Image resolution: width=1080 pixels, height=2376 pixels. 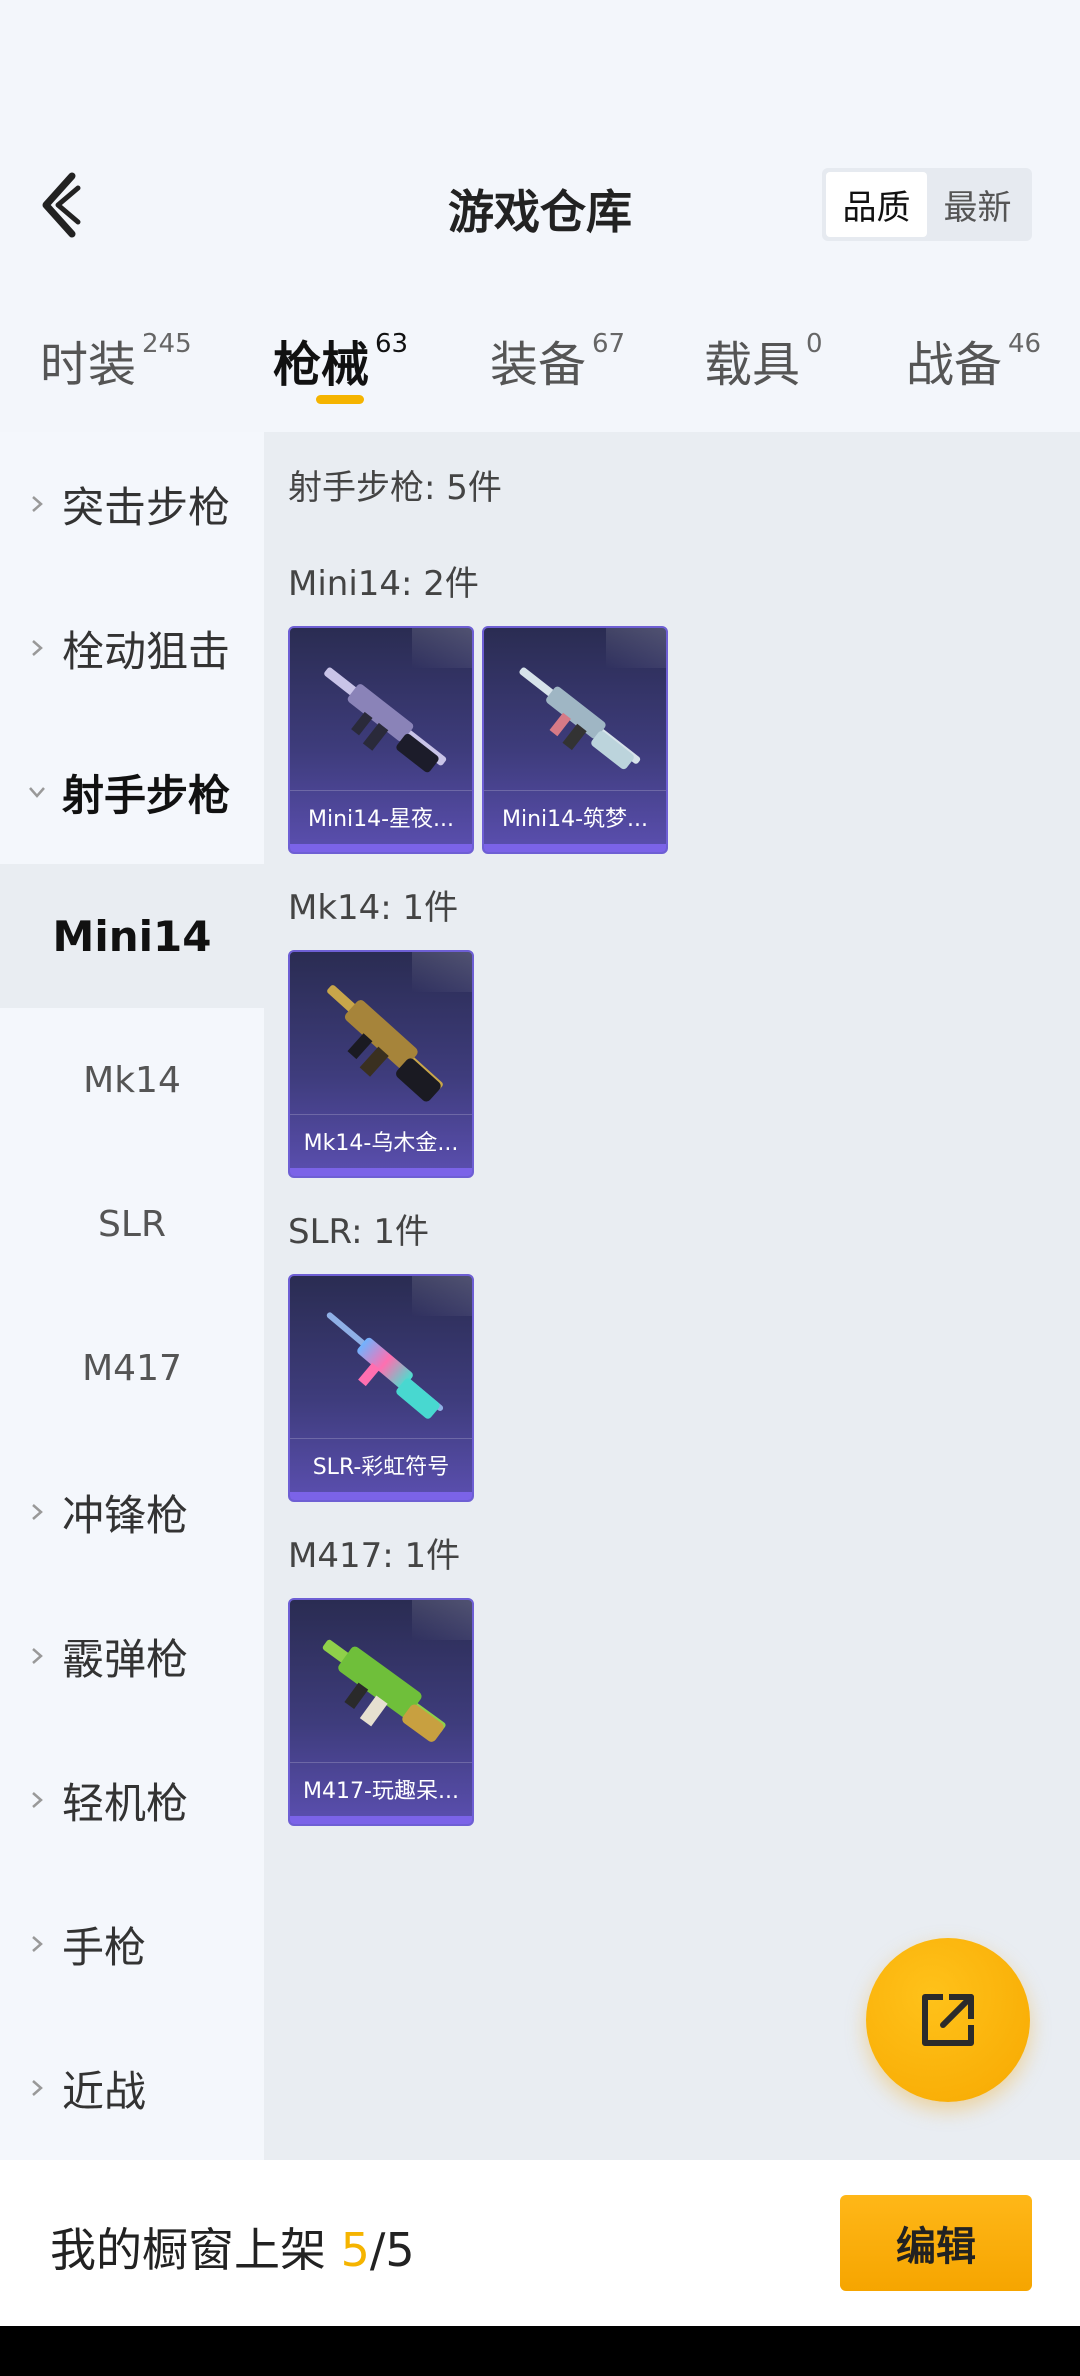 I want to click on tab-count: 67, so click(x=609, y=344).